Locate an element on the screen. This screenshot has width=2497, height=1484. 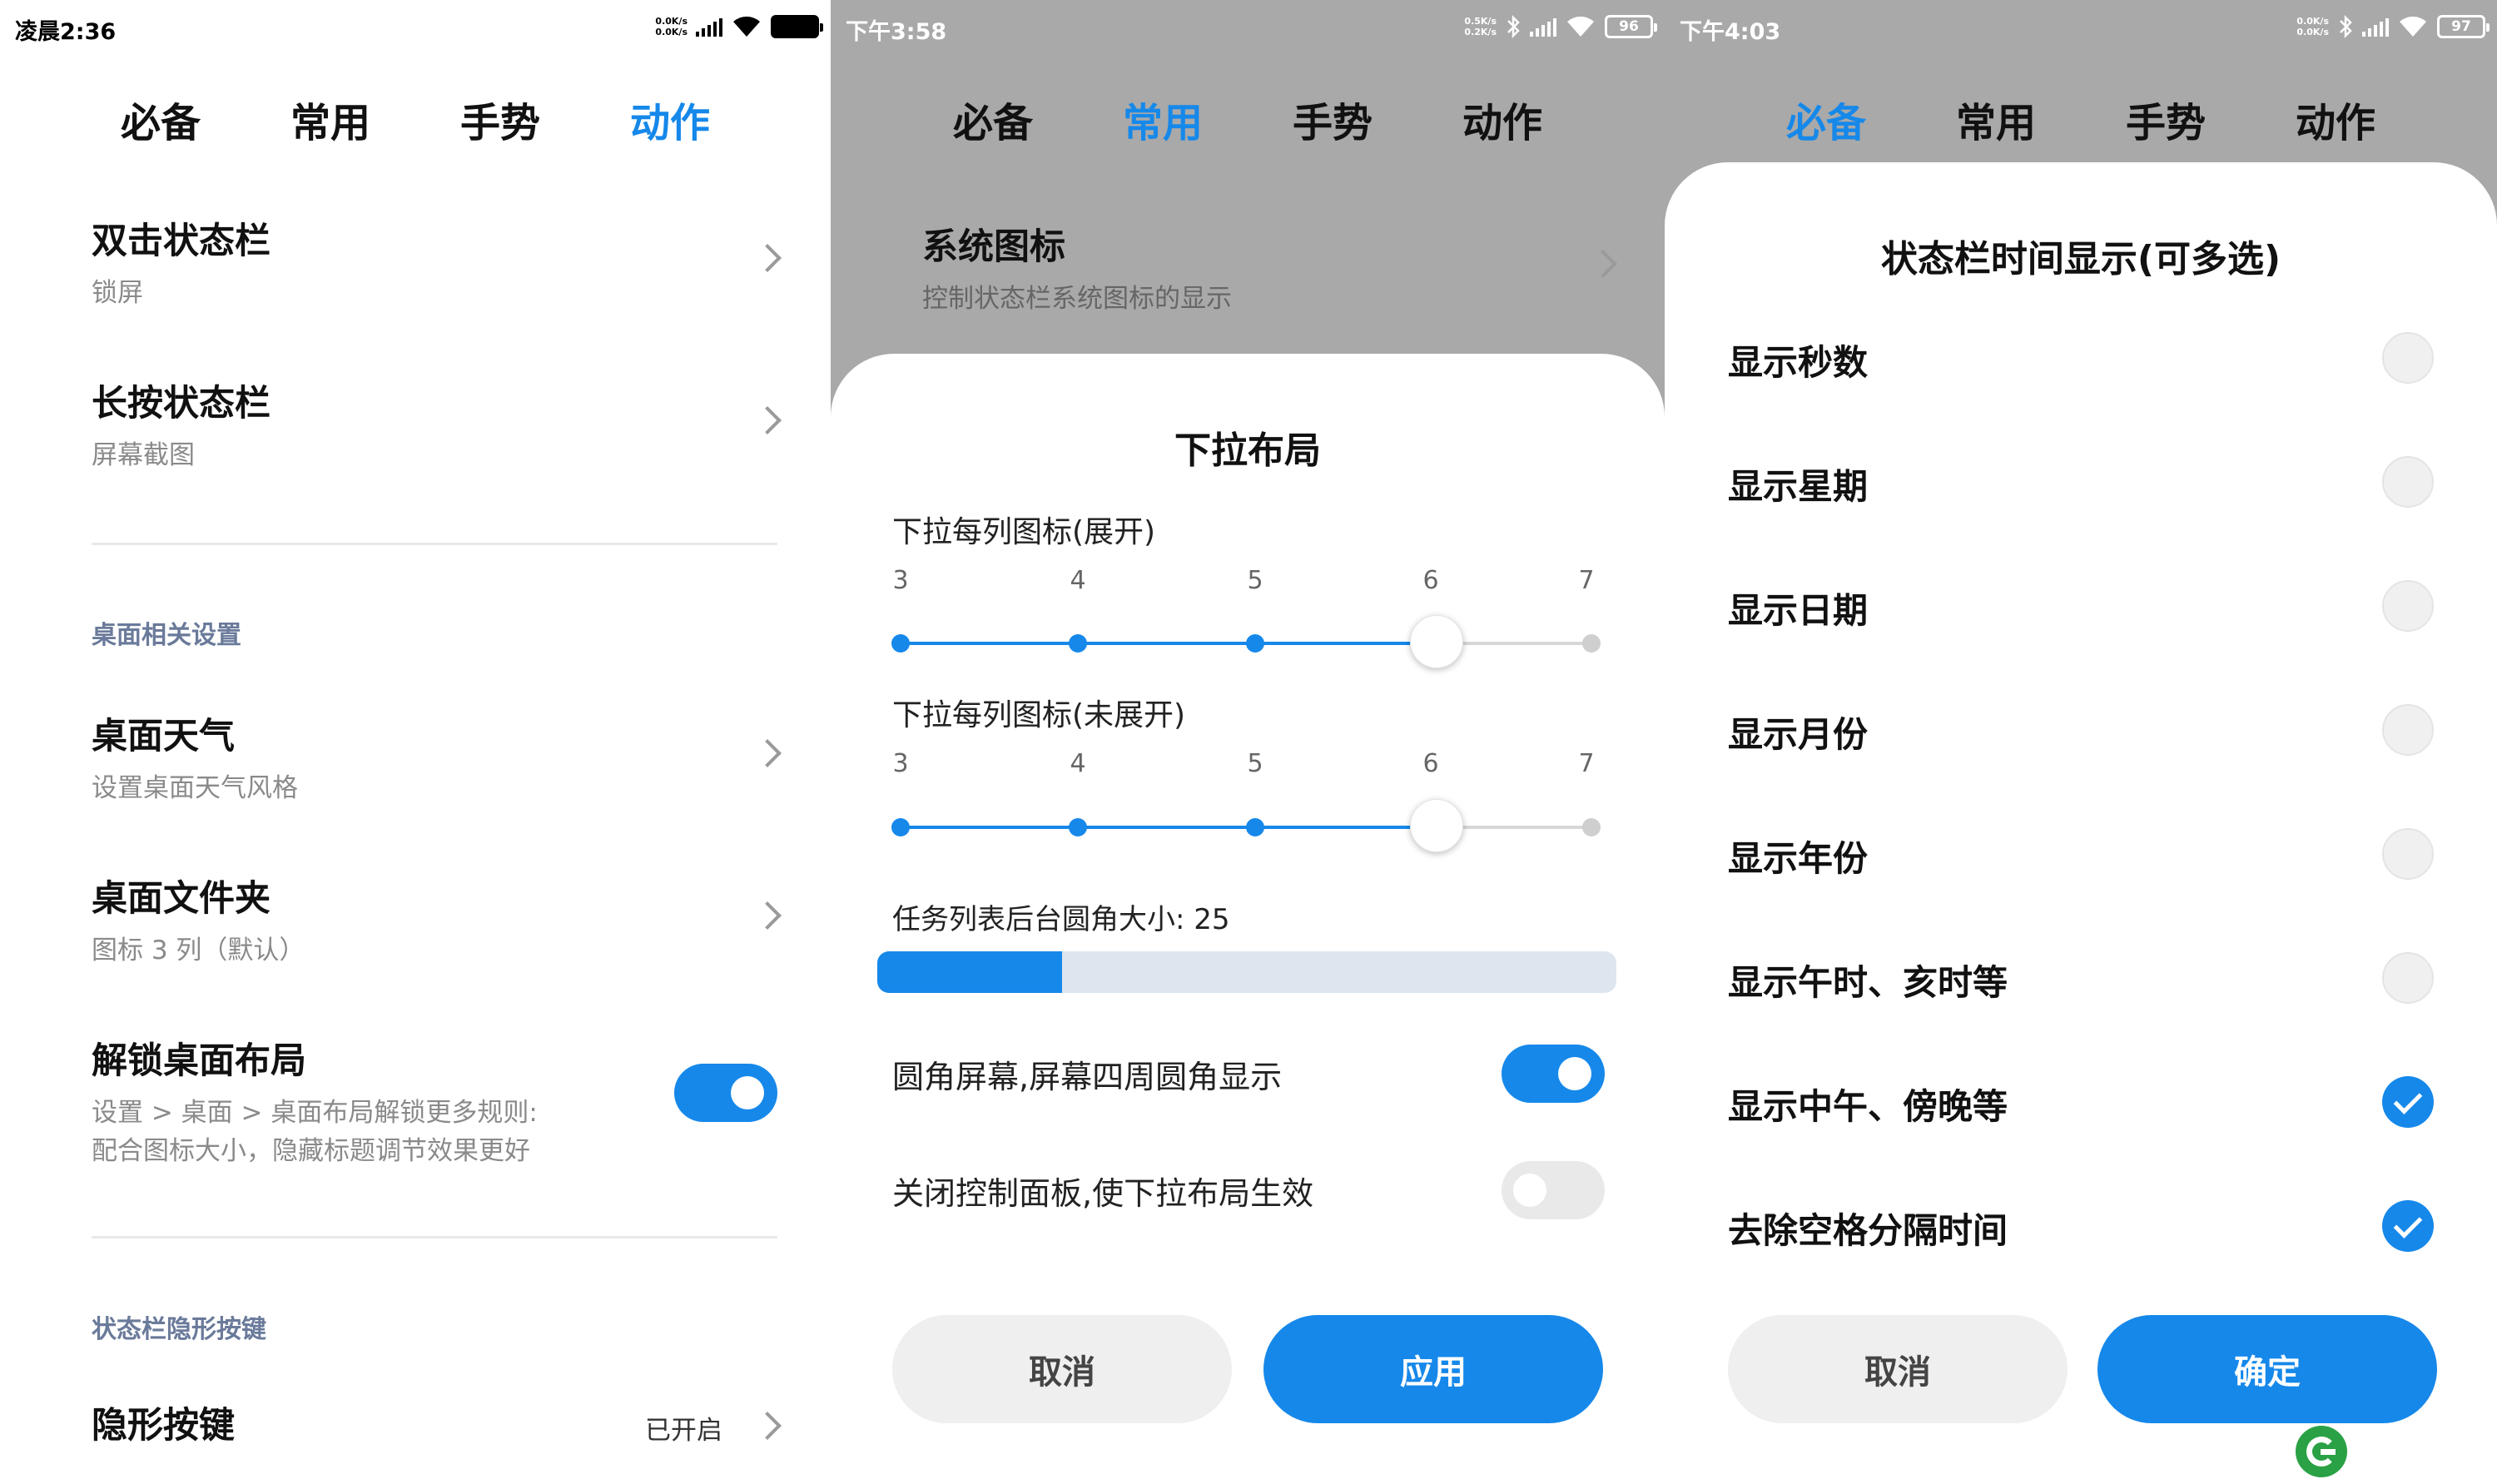
corner-radius-label: 任务列表后台圆角大小: 25 is located at coordinates (1061, 919).